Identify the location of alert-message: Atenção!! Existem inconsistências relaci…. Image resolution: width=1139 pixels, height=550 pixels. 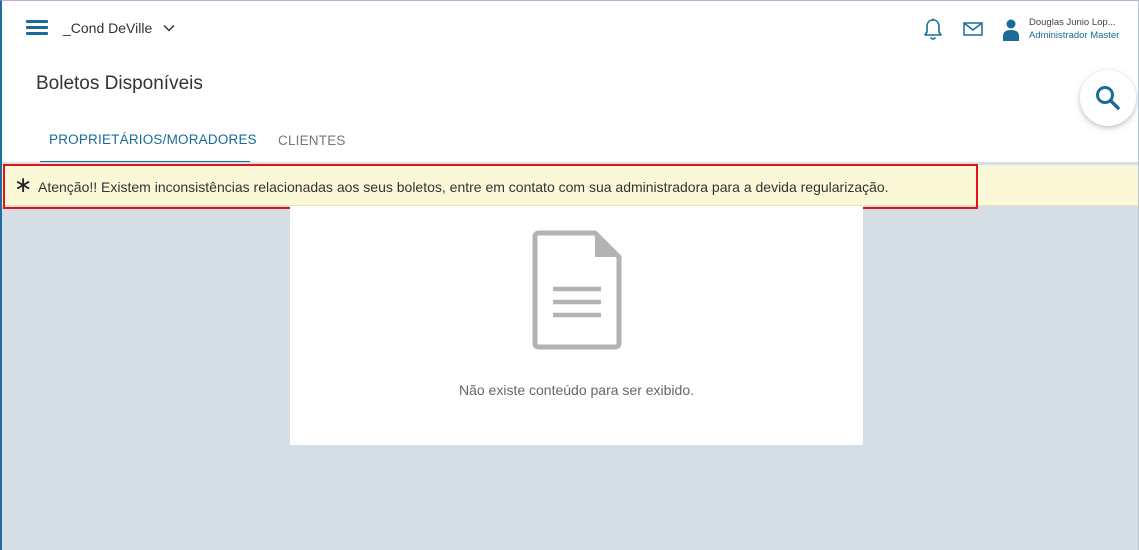
(463, 187).